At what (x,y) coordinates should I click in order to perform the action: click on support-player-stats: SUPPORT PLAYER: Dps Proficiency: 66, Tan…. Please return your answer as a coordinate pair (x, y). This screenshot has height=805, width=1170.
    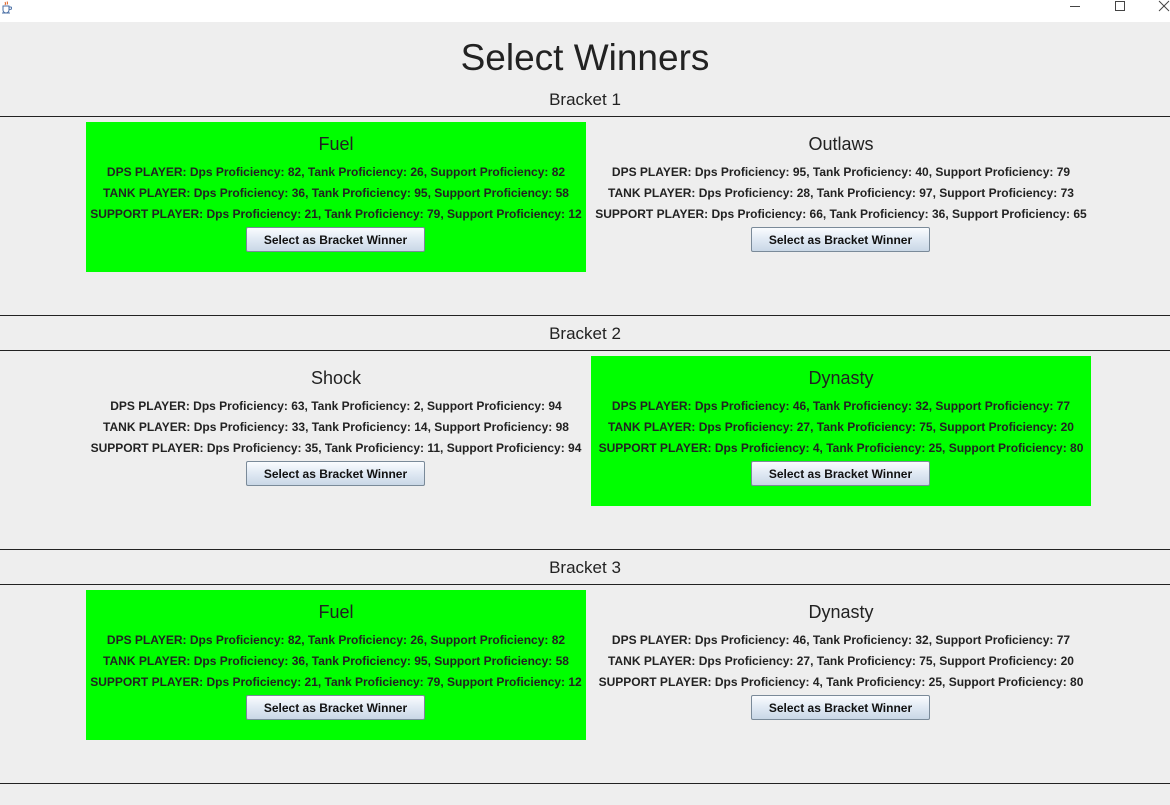
    Looking at the image, I should click on (841, 214).